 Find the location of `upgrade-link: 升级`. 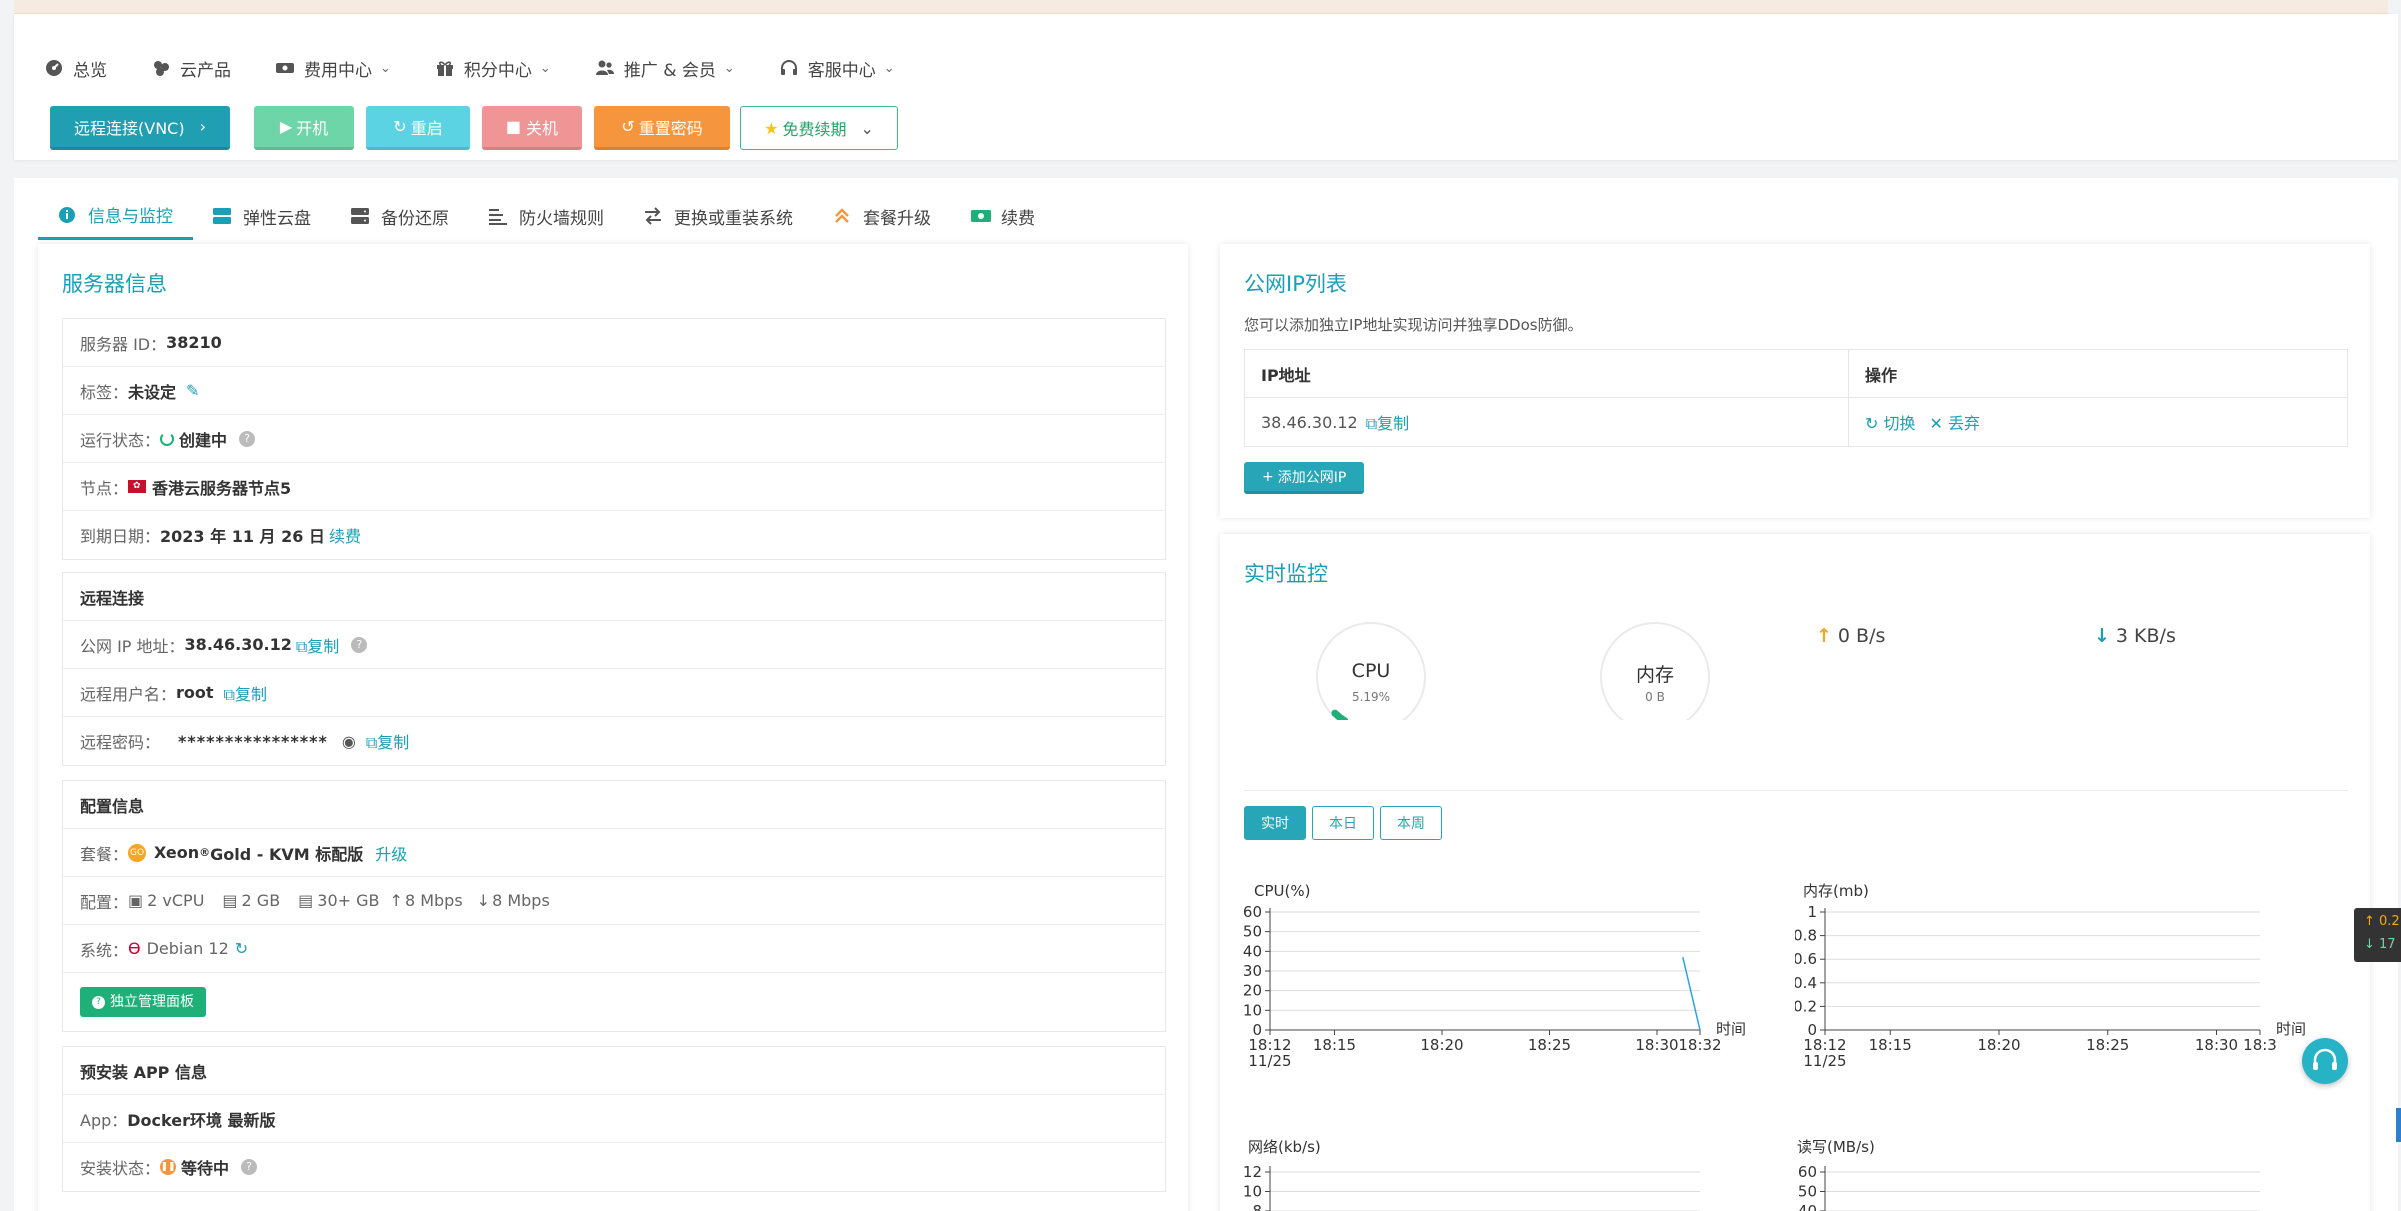

upgrade-link: 升级 is located at coordinates (391, 853).